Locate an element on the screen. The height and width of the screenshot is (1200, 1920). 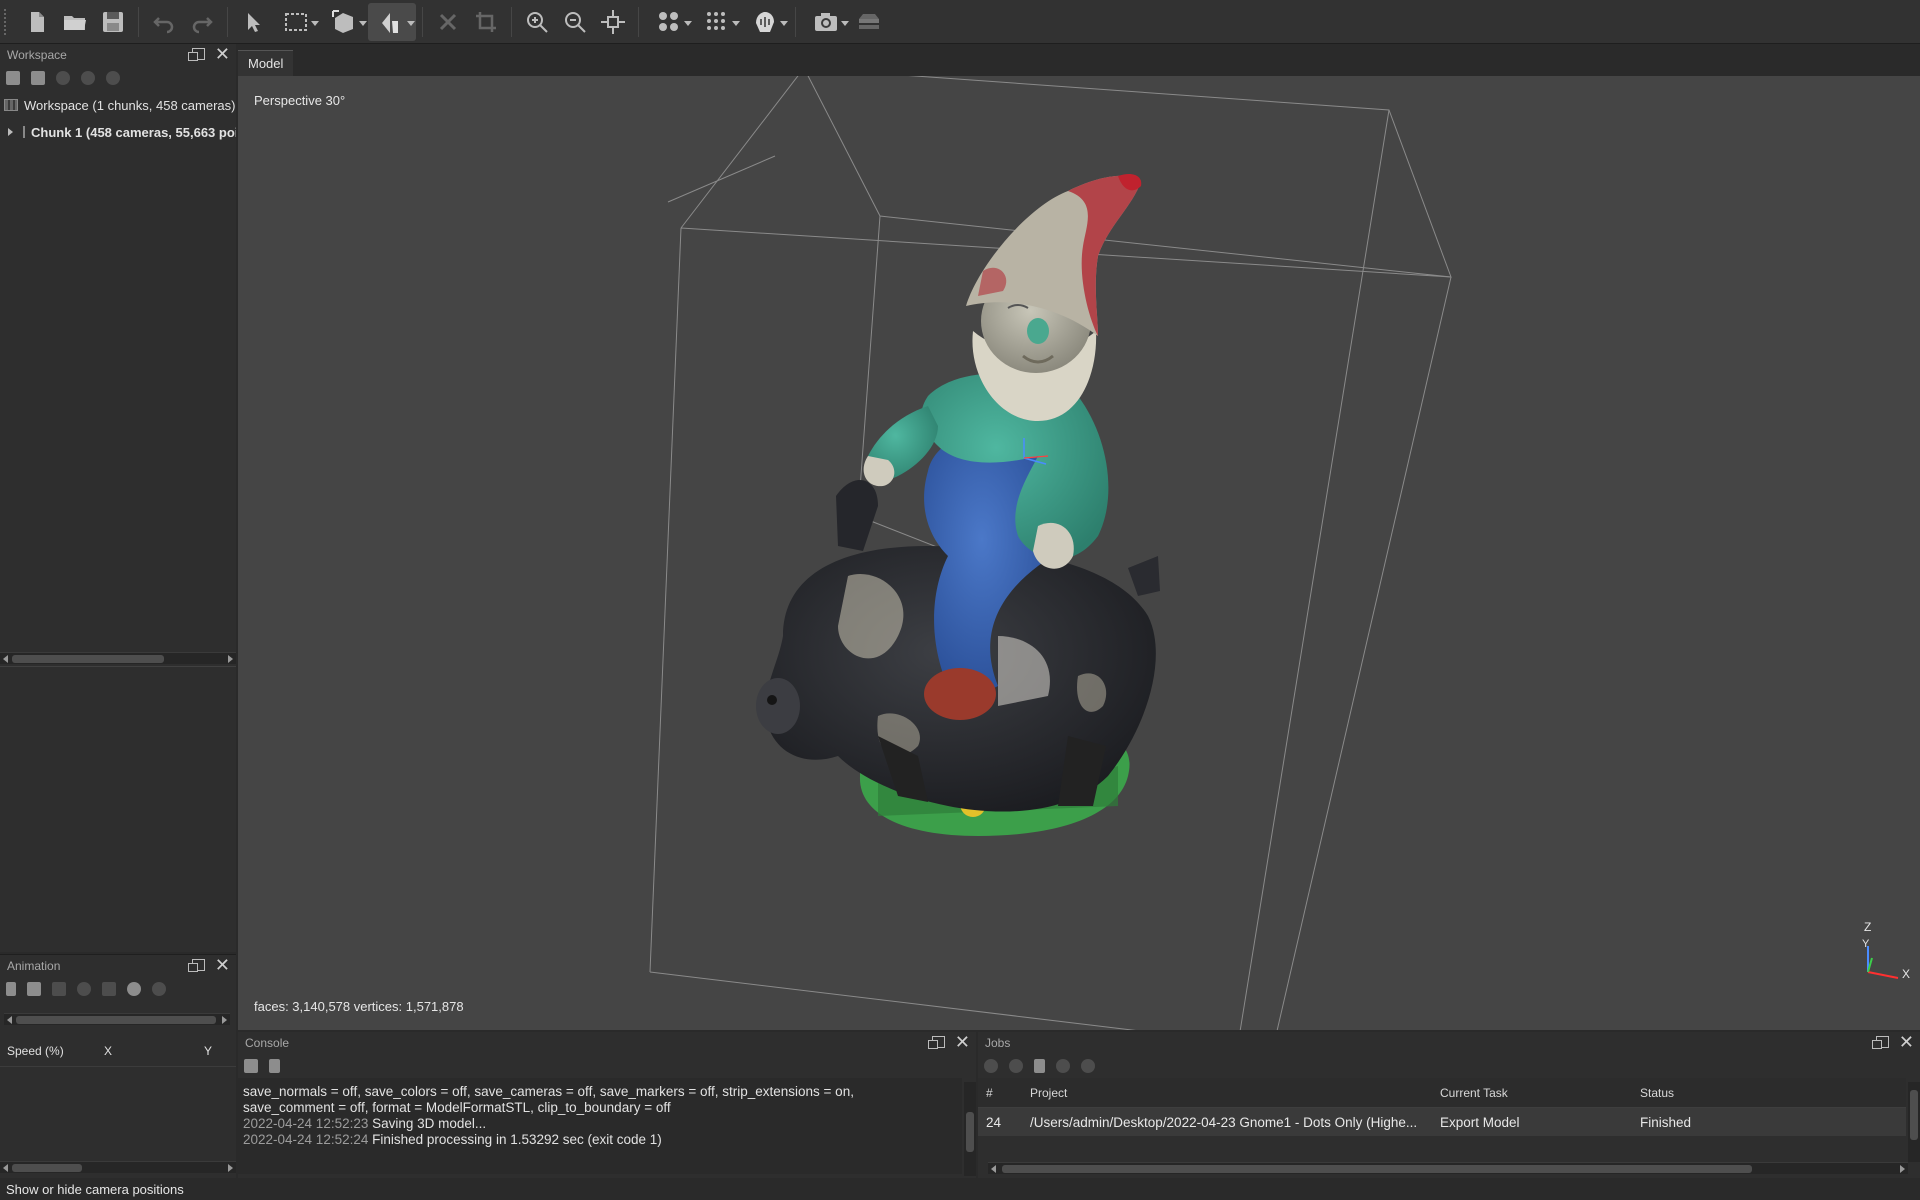
record-icon is located at coordinates (109, 989).